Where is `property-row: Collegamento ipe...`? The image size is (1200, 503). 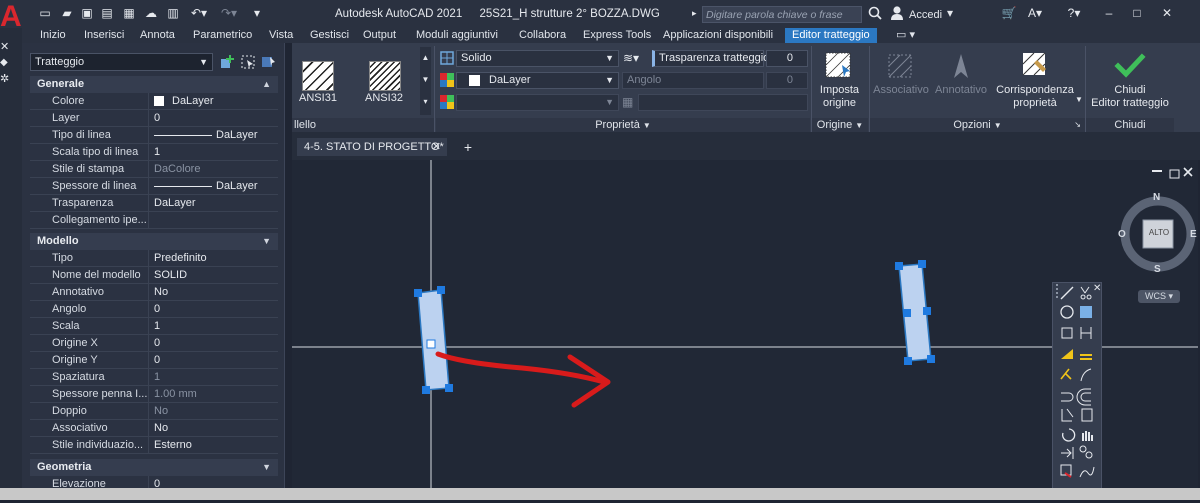
property-row: Collegamento ipe... is located at coordinates (154, 220).